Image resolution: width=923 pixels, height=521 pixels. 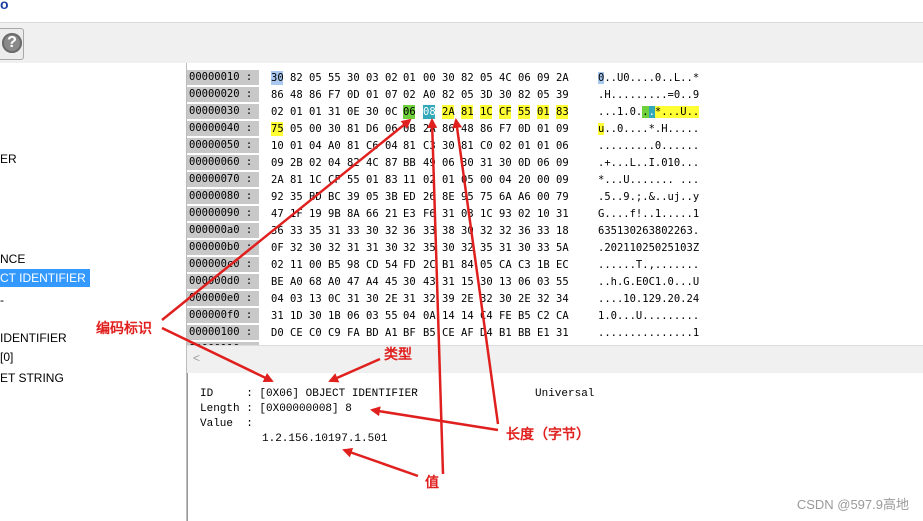 I want to click on hex-byte: A1, so click(x=391, y=333).